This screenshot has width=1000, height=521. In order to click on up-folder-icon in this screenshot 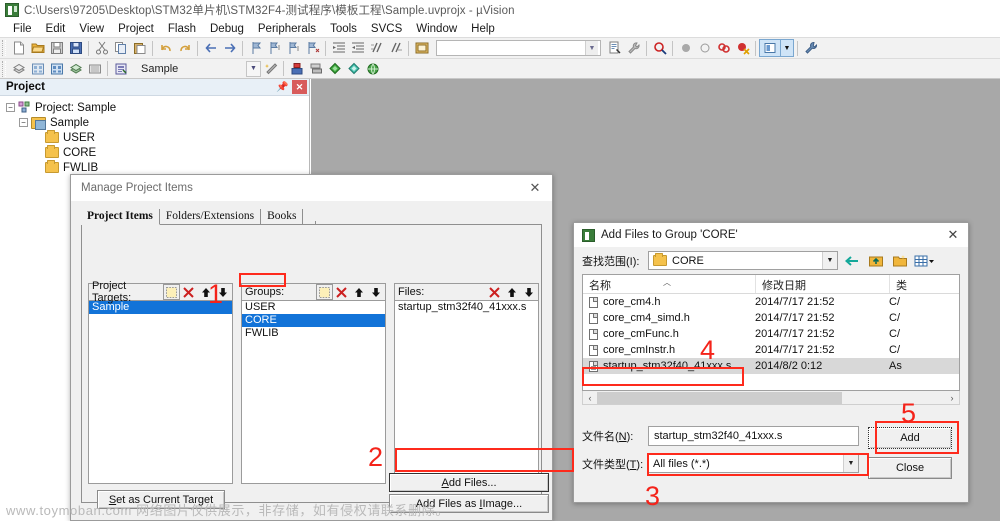, I will do `click(876, 260)`.